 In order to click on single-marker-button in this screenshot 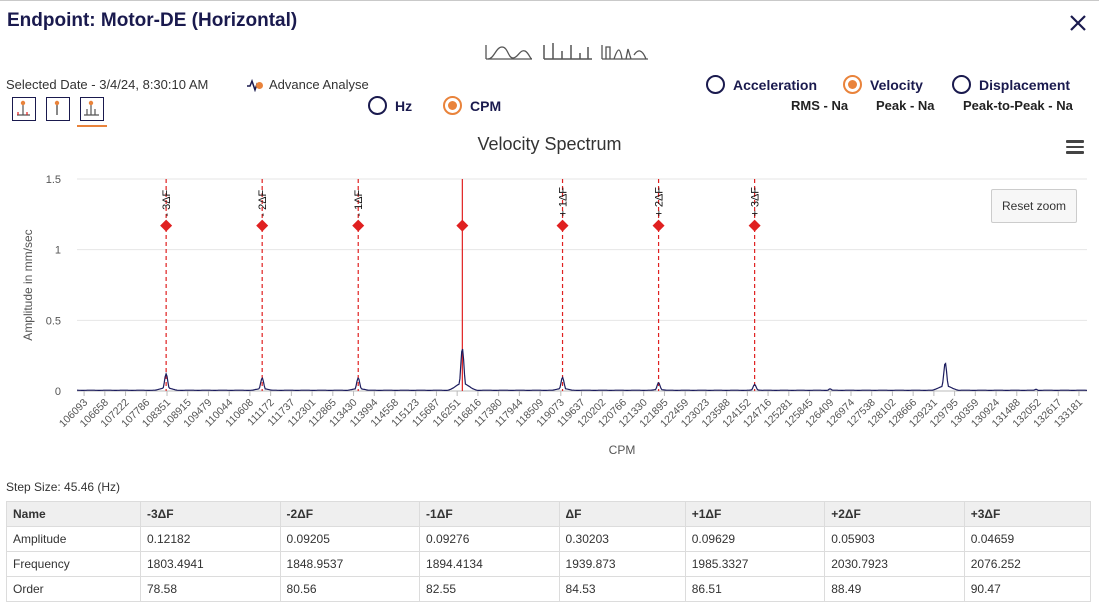, I will do `click(58, 109)`.